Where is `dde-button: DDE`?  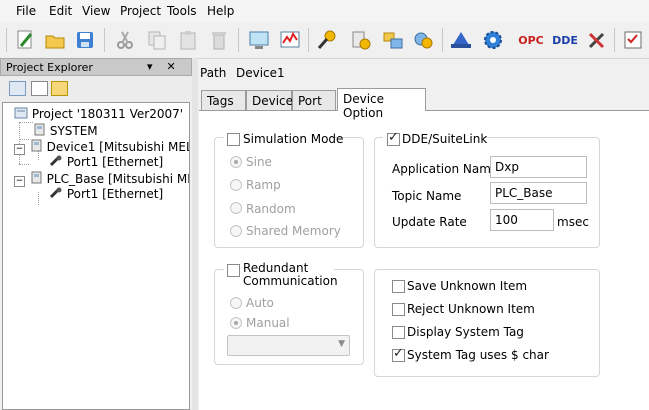 dde-button: DDE is located at coordinates (565, 40).